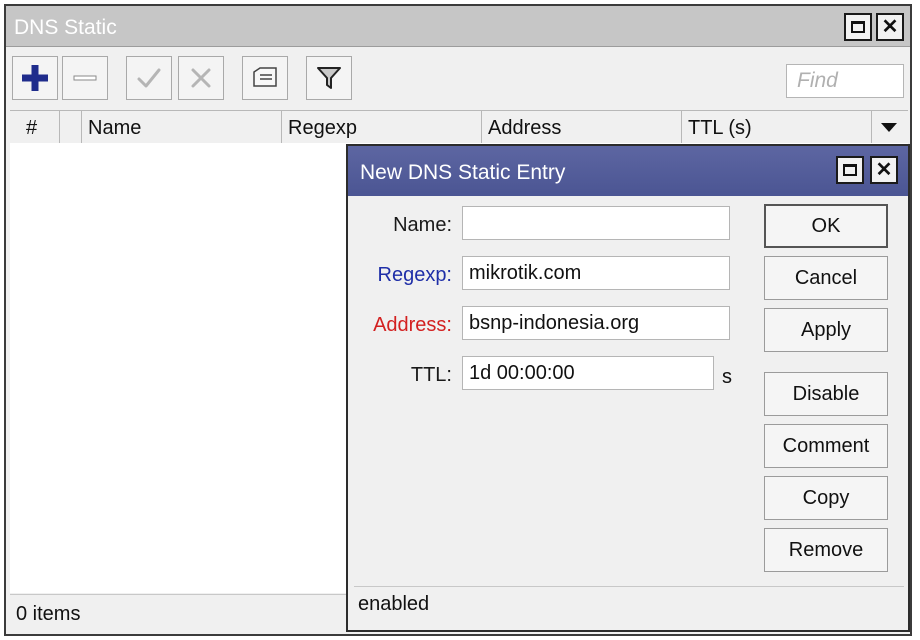 The image size is (920, 640). What do you see at coordinates (412, 325) in the screenshot?
I see `address-label: Address:` at bounding box center [412, 325].